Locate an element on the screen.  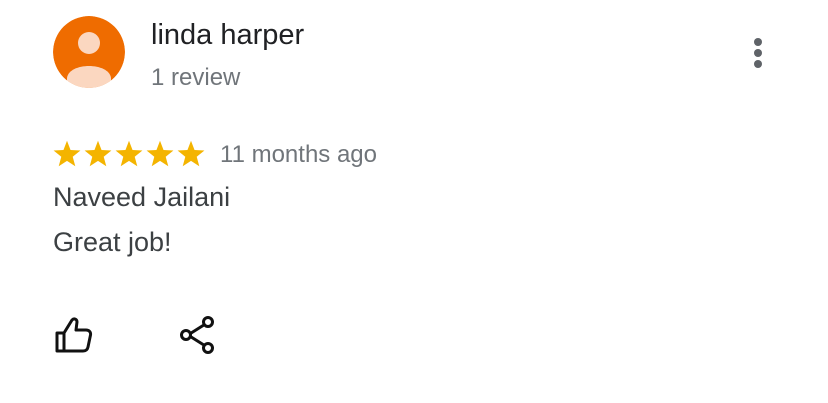
like-button is located at coordinates (73, 335).